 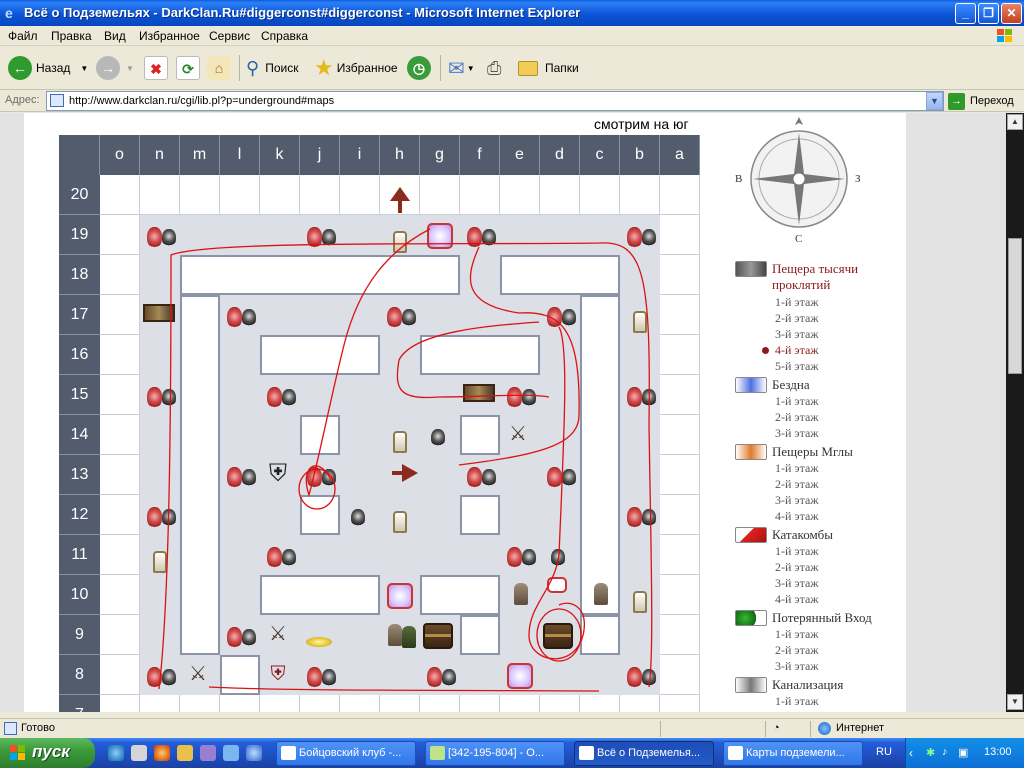 I want to click on privacy-icon: ◔, so click(x=776, y=728).